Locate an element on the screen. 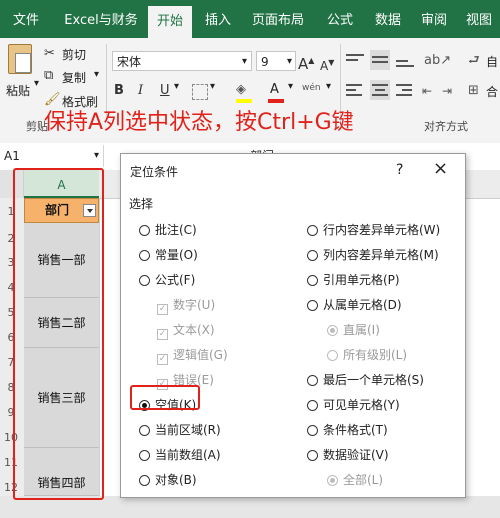 This screenshot has width=500, height=518. borders-dropdown-icon: ▾ is located at coordinates (212, 86).